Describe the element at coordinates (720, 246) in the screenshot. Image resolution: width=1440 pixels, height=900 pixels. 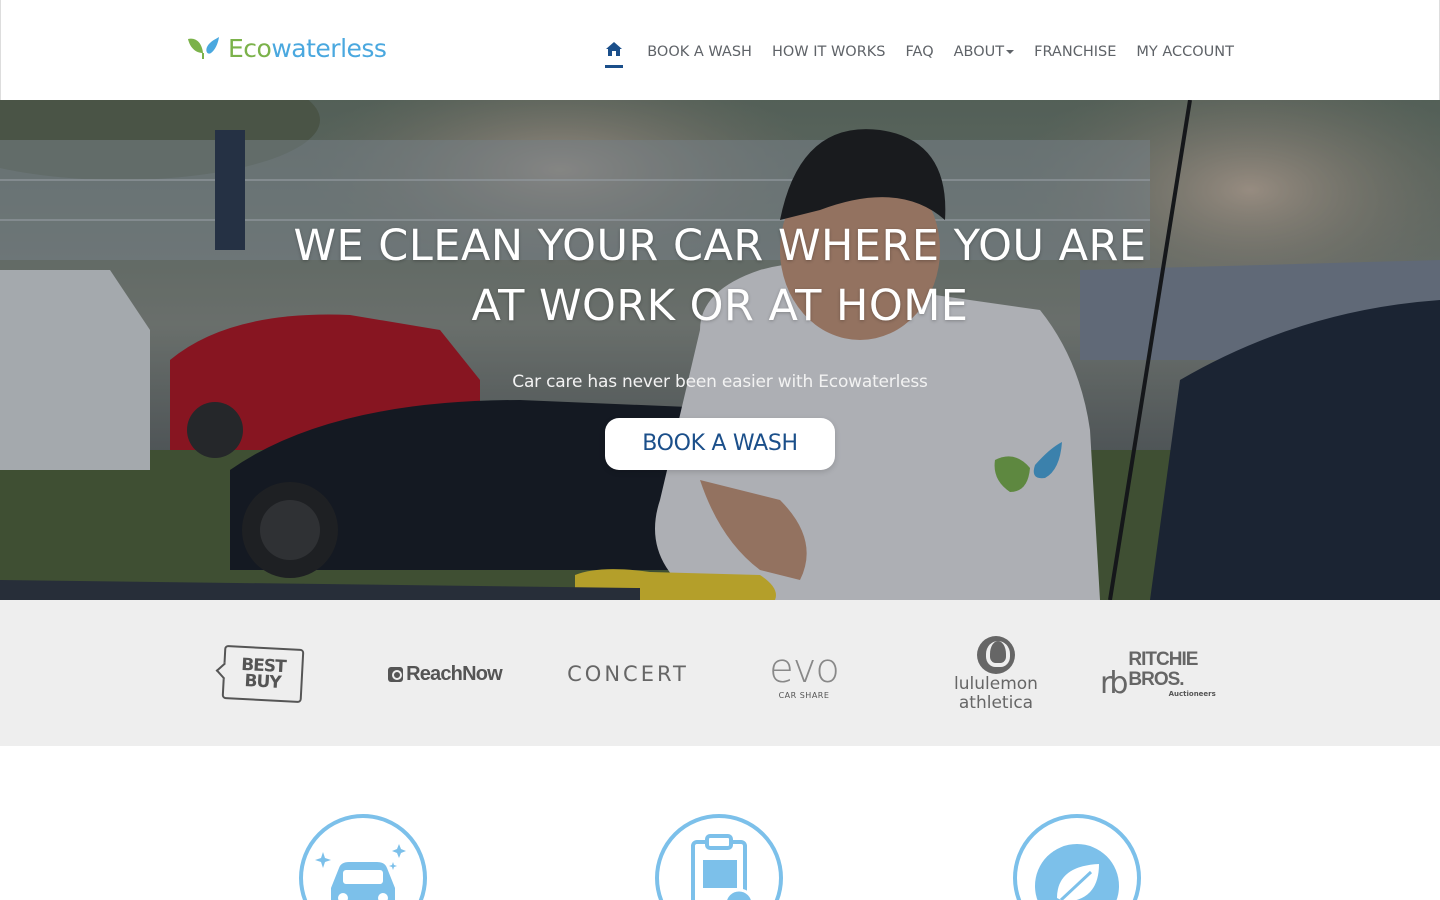
I see `hero-title-line1: WE CLEAN YOUR CAR WHERE YOU ARE` at that location.